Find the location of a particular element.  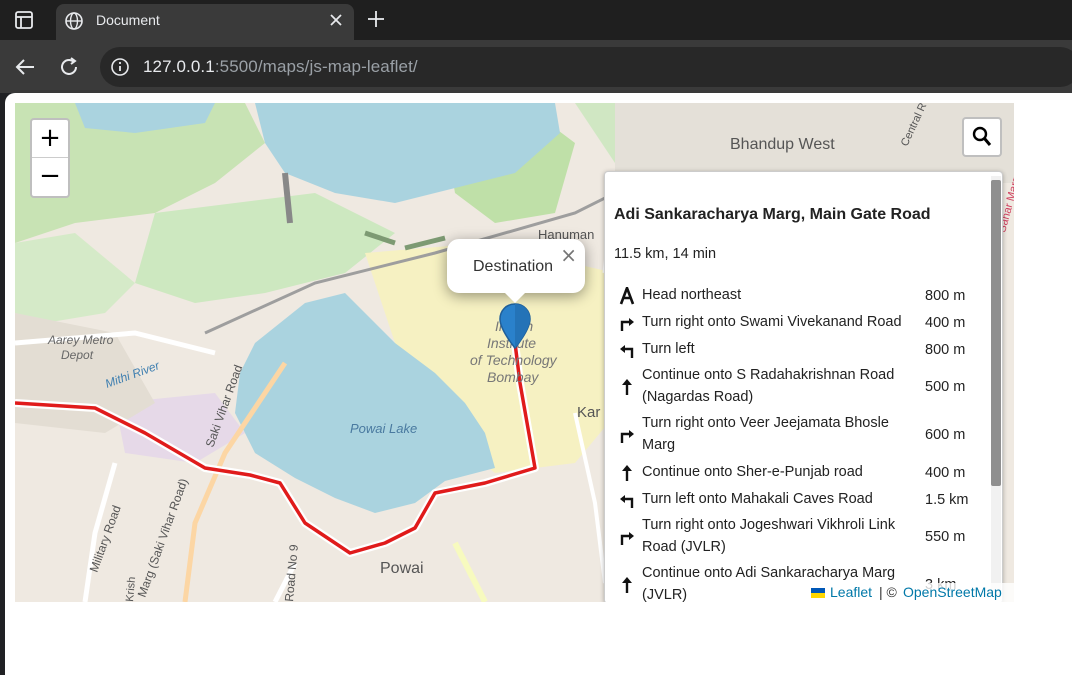

browser-toolbar: 127.0.0.1:5500/maps/js-map-leaflet/ is located at coordinates (536, 66).